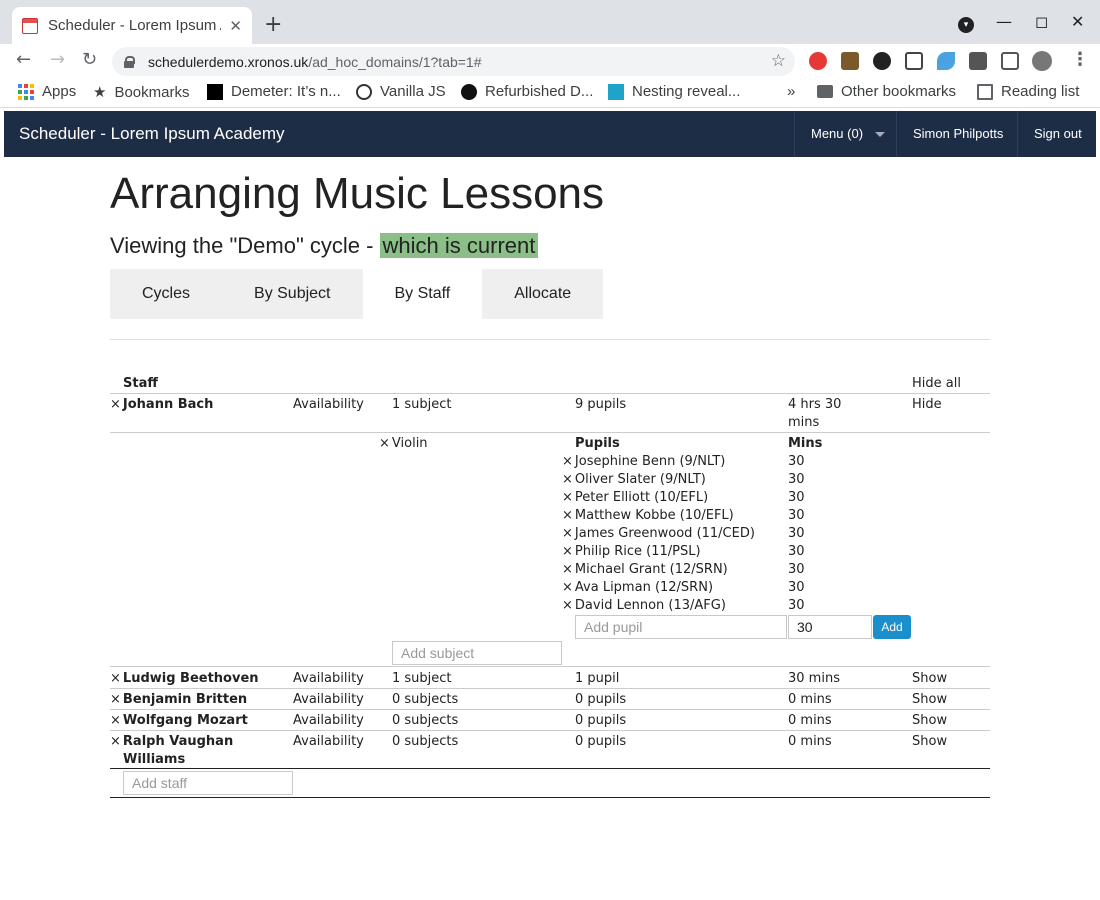 The image size is (1100, 900). Describe the element at coordinates (791, 91) in the screenshot. I see `bookmarks-overflow: »` at that location.